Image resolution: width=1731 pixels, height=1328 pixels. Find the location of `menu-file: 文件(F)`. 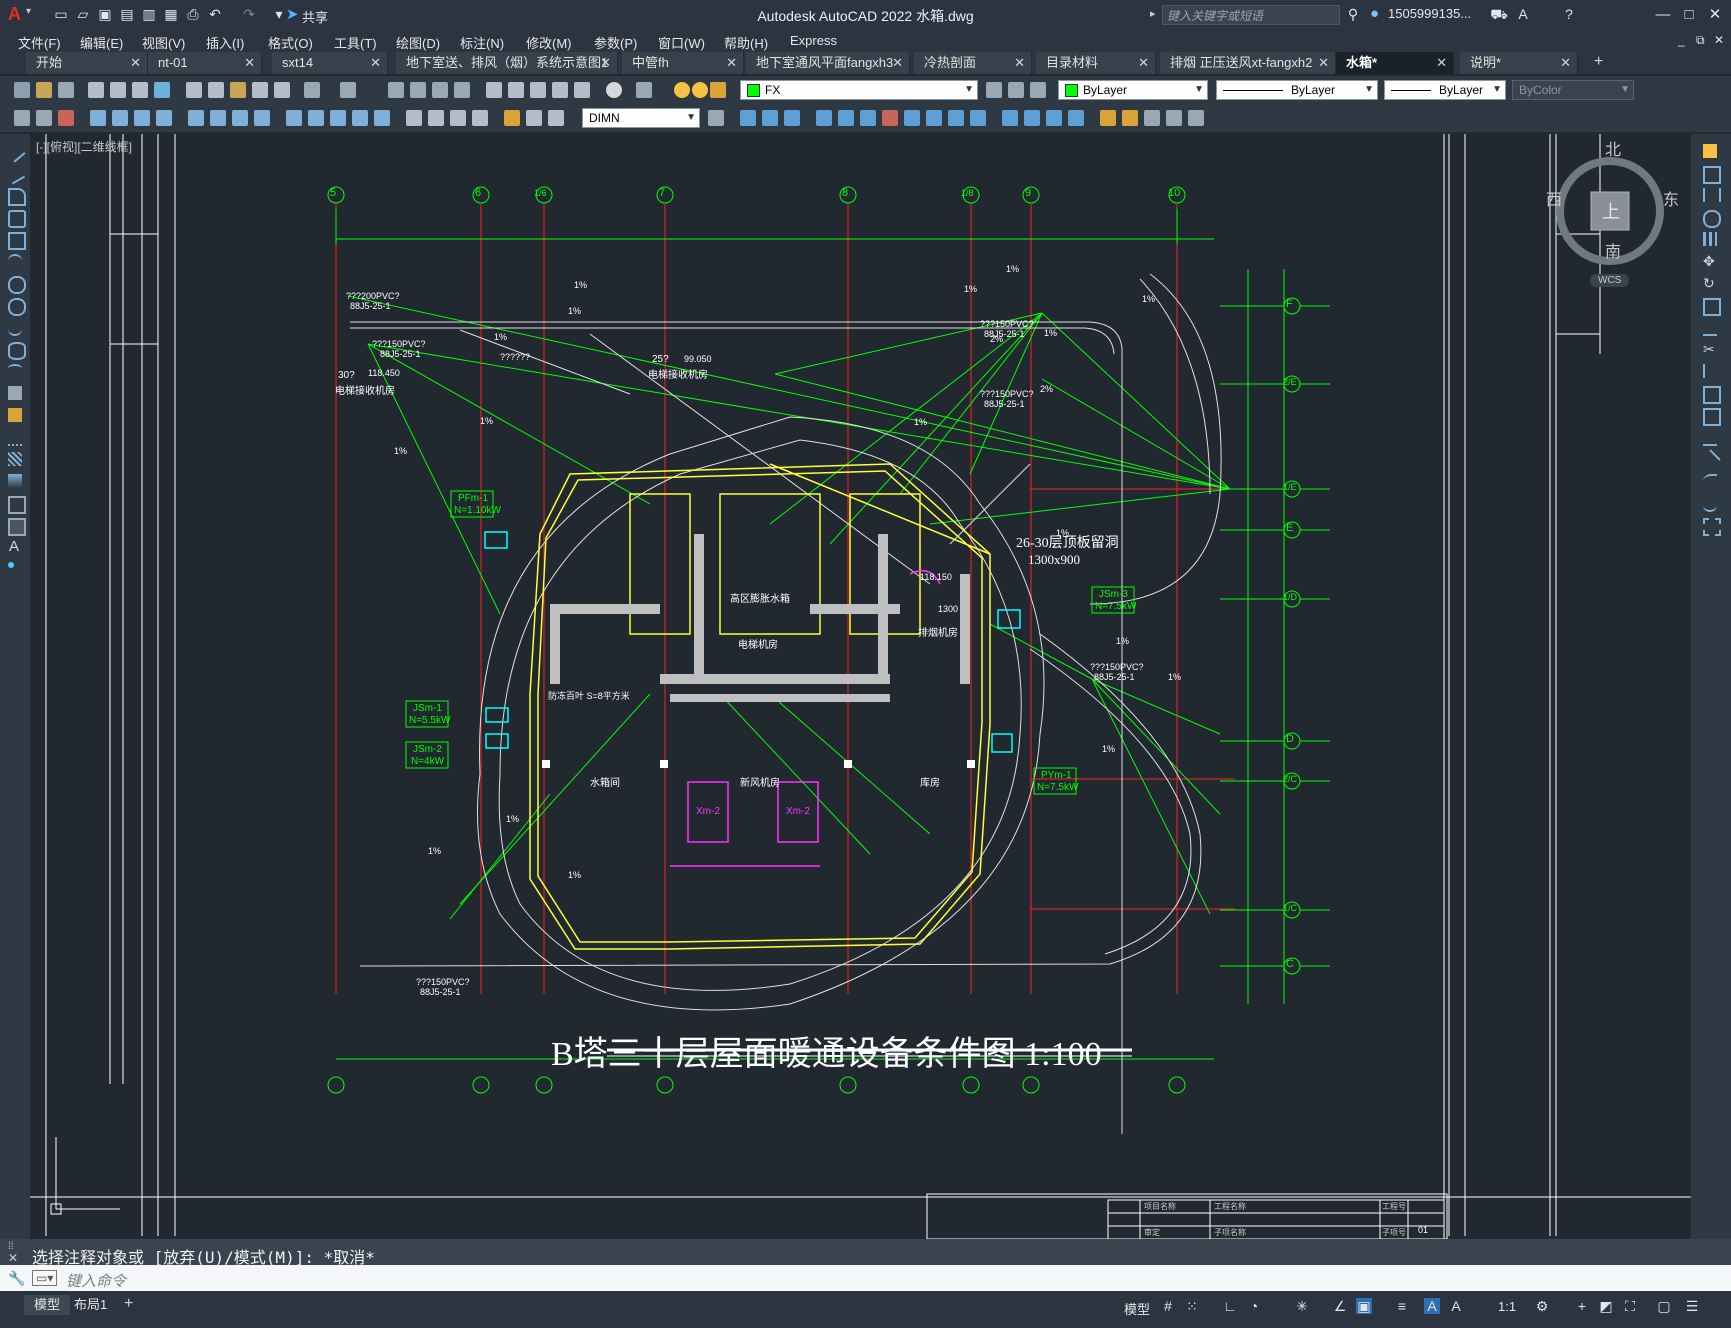

menu-file: 文件(F) is located at coordinates (39, 42).